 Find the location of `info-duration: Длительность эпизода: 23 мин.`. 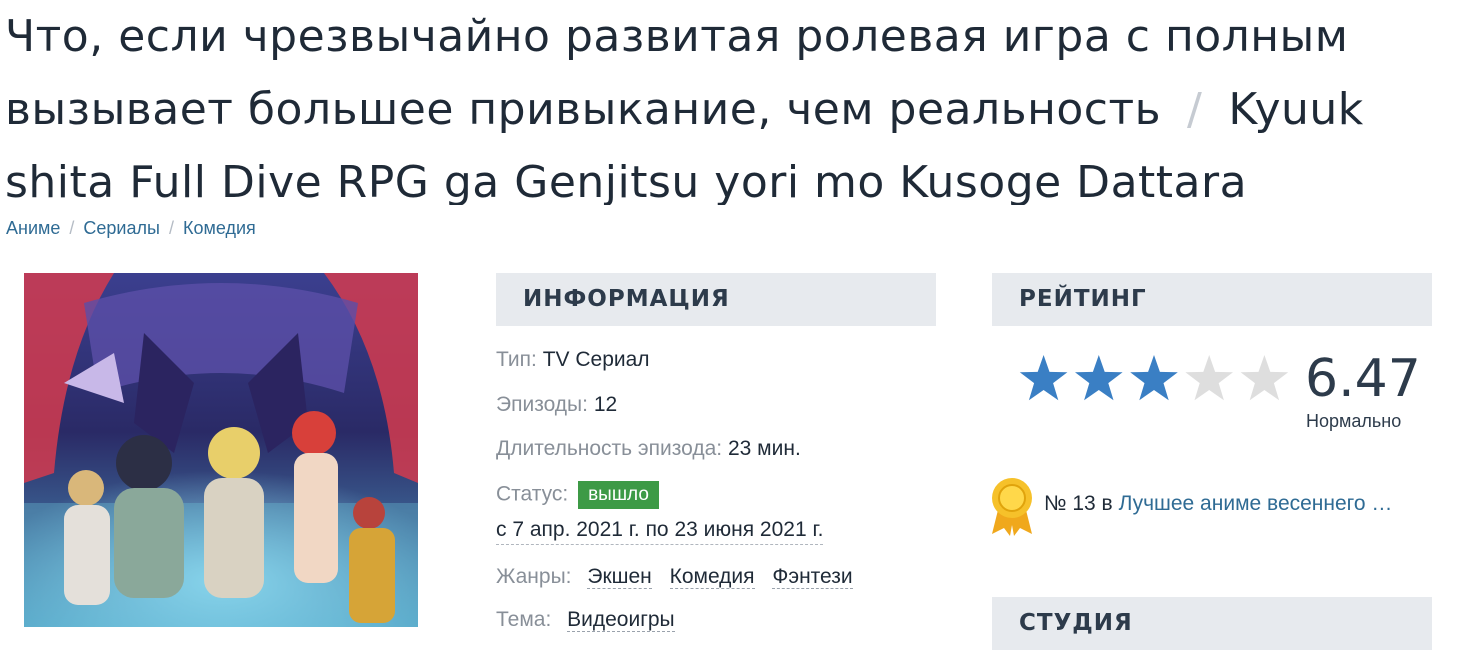

info-duration: Длительность эпизода: 23 мин. is located at coordinates (648, 449).